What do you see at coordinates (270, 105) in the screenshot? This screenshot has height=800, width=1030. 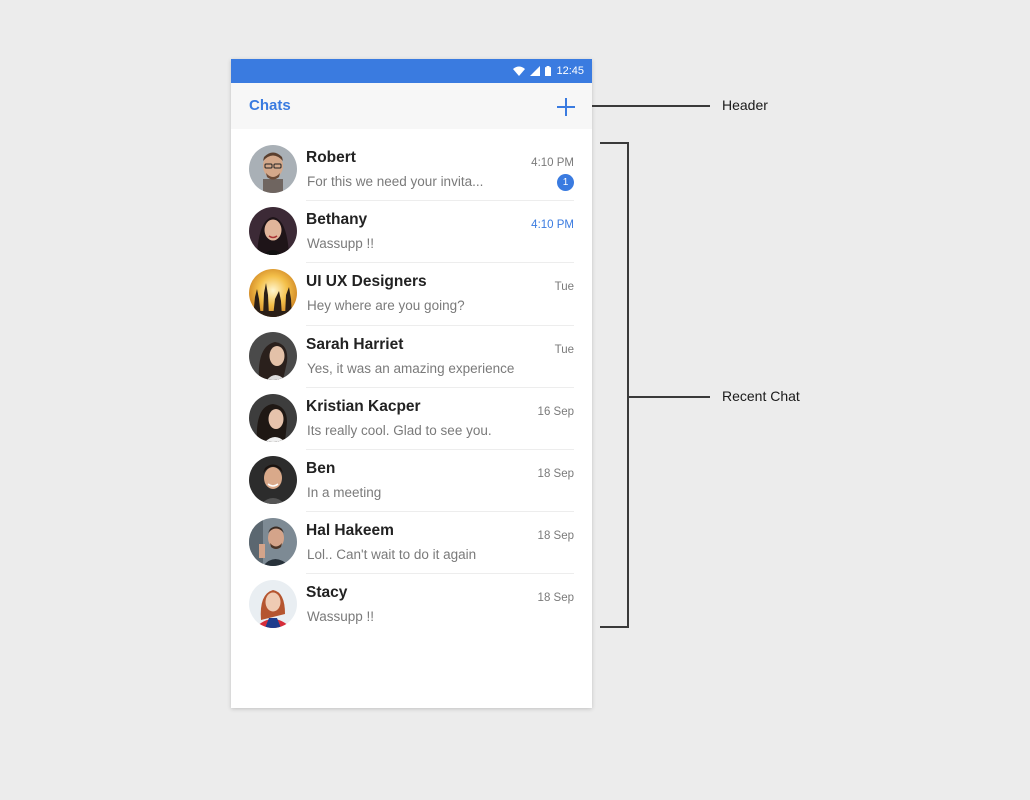 I see `page-title: Chats` at bounding box center [270, 105].